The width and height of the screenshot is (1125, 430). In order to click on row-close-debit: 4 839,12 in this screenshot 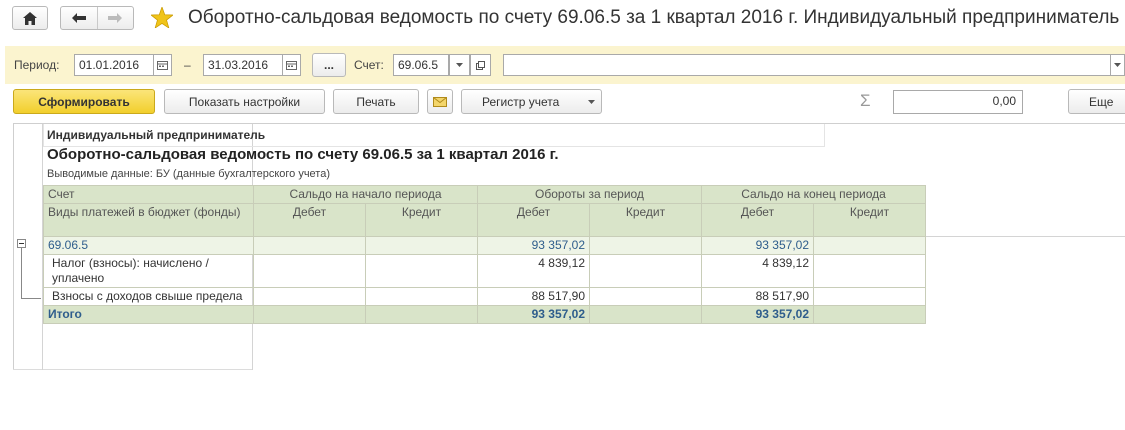, I will do `click(757, 271)`.